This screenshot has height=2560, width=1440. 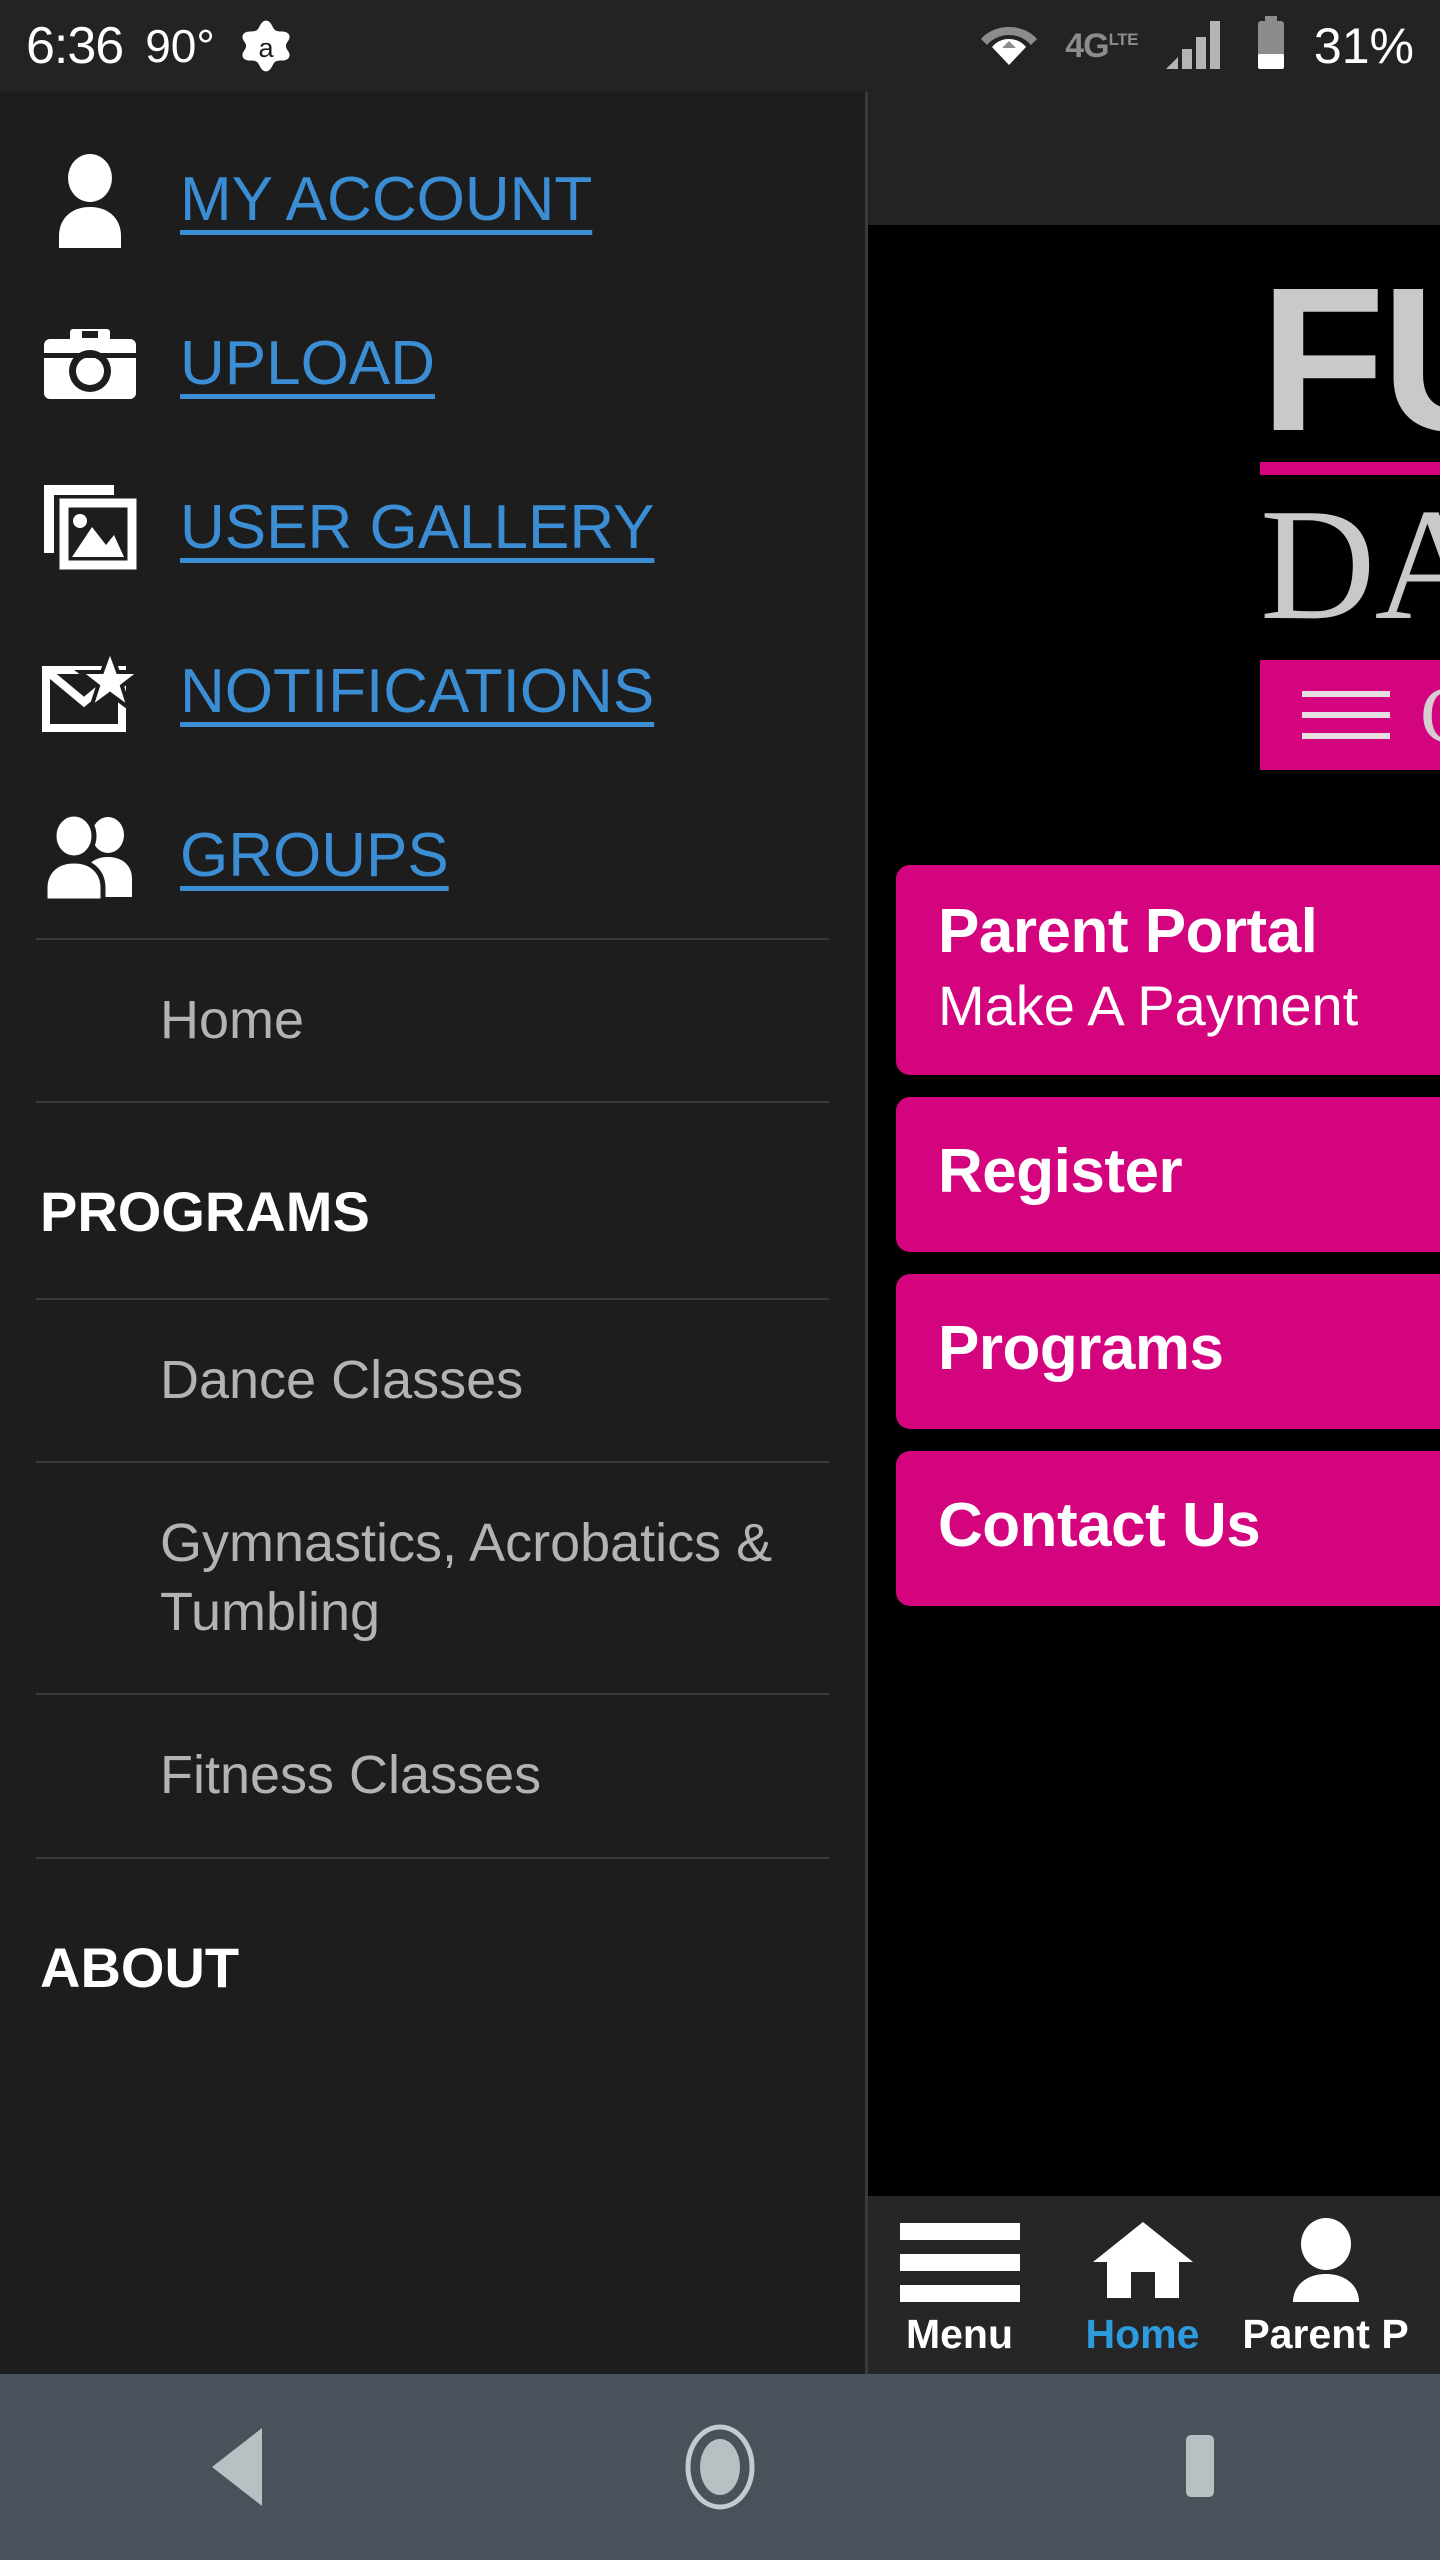 I want to click on site-logo: FU DA C, so click(x=1350, y=507).